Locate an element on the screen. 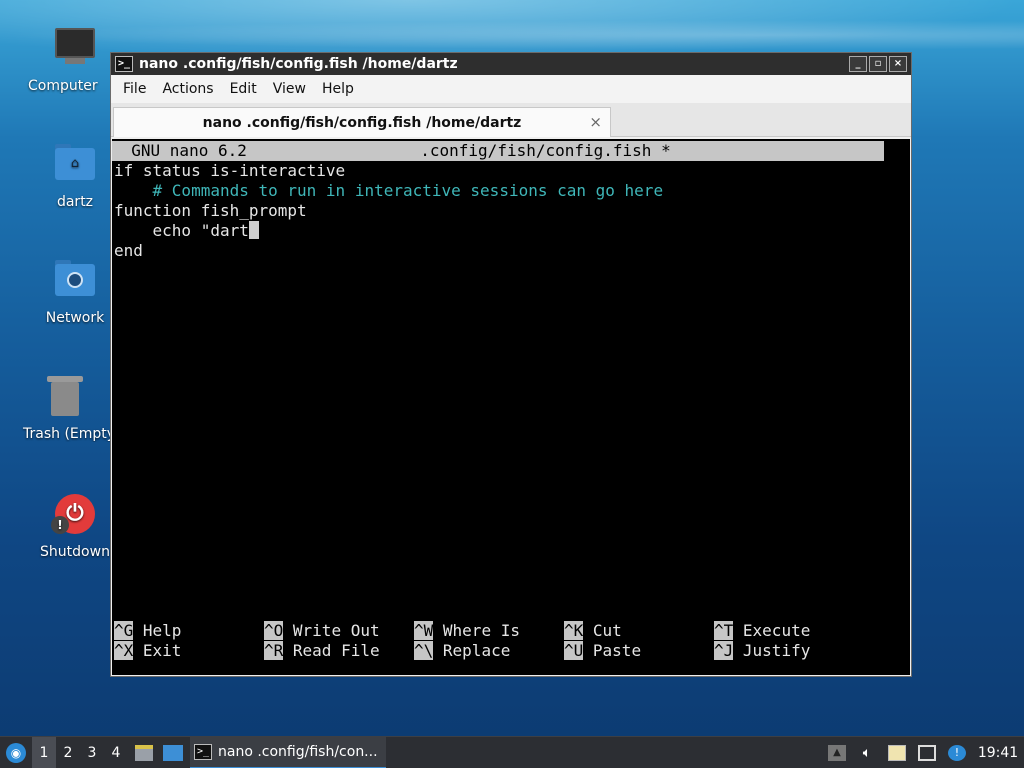  minimize-button: _ is located at coordinates (858, 64).